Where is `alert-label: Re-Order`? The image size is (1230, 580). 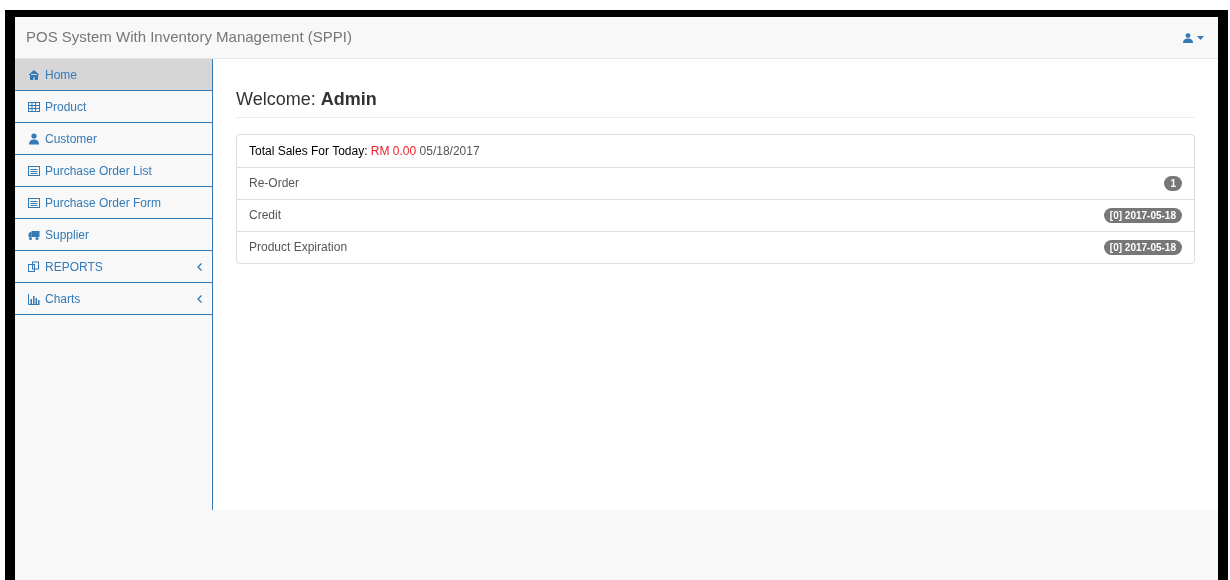 alert-label: Re-Order is located at coordinates (274, 184).